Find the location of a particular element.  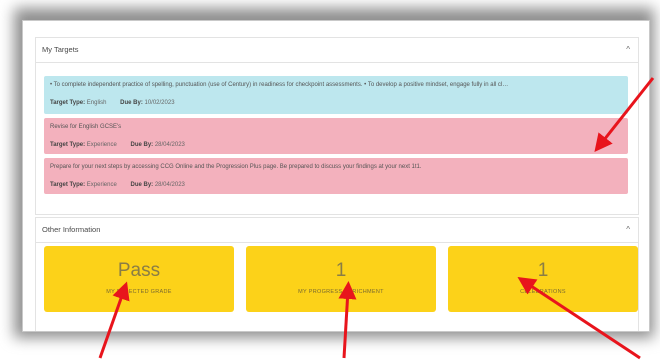

due-by-value: 10/02/2023 is located at coordinates (159, 103).